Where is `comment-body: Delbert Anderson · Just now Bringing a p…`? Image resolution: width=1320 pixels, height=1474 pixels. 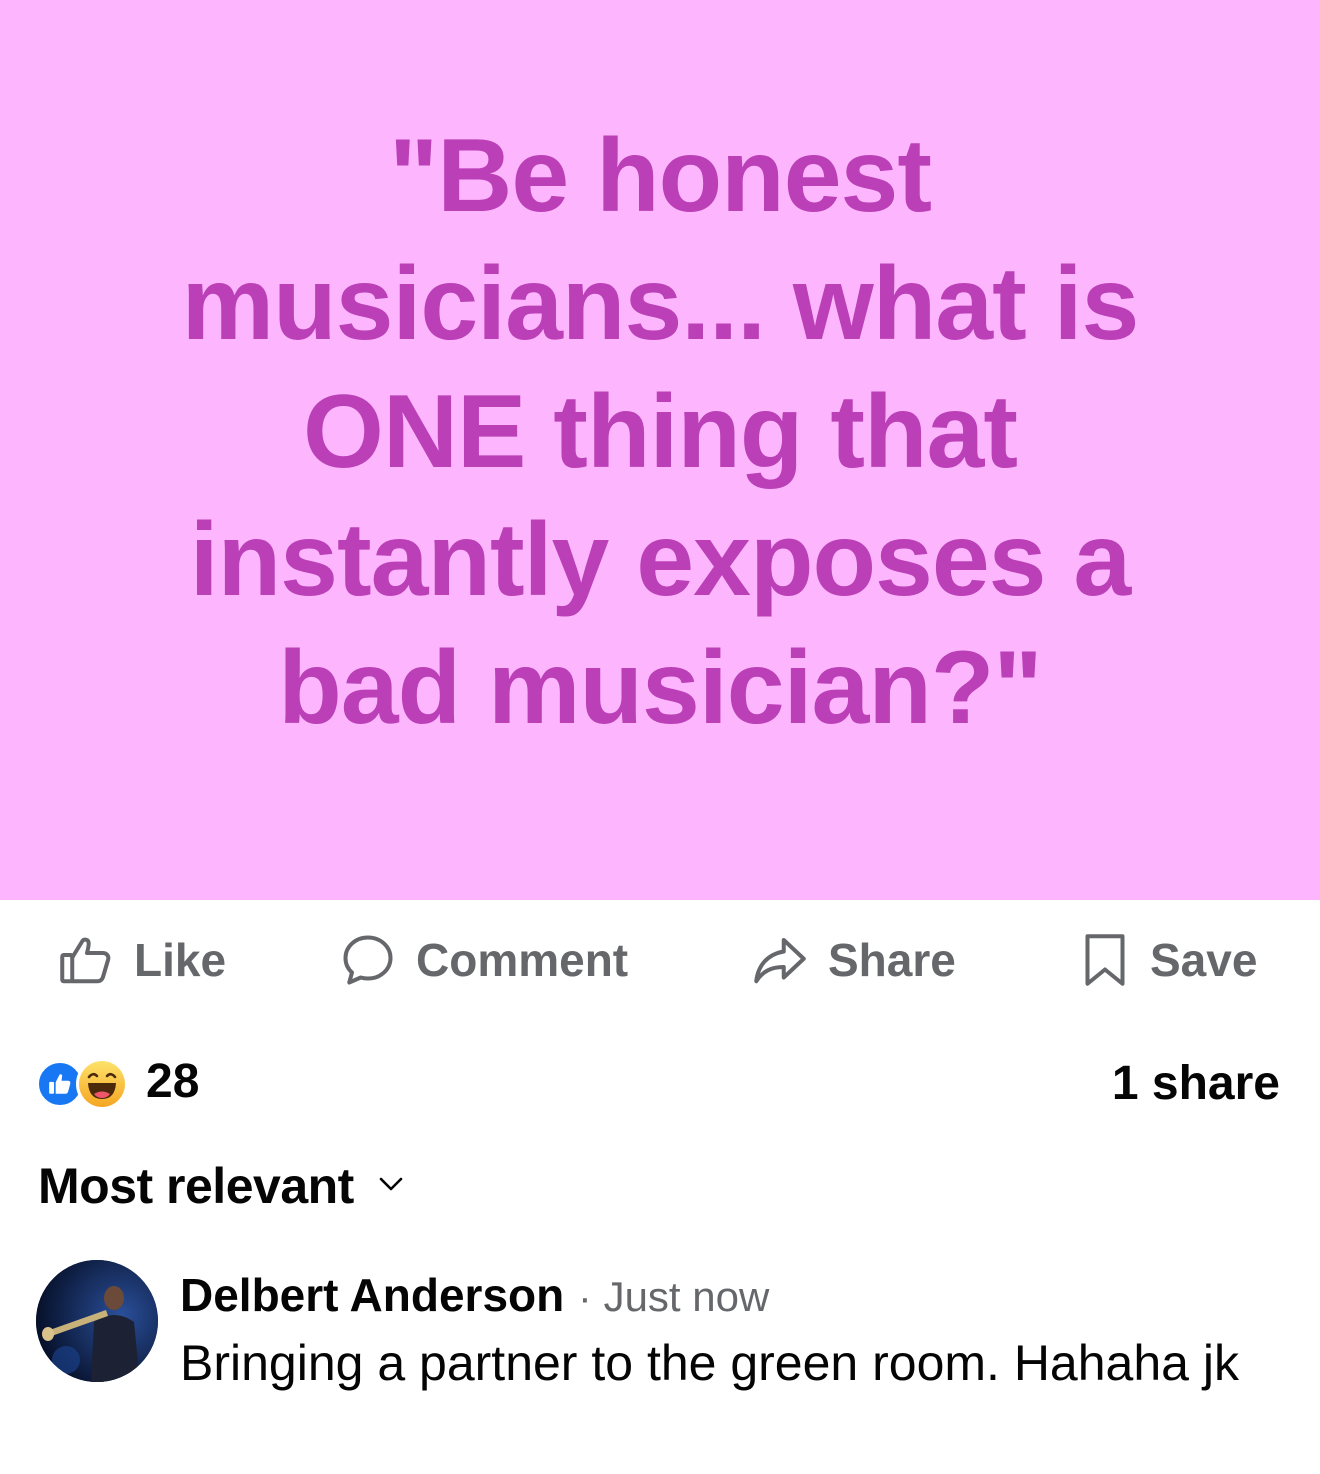
comment-body: Delbert Anderson · Just now Bringing a p… is located at coordinates (735, 1331).